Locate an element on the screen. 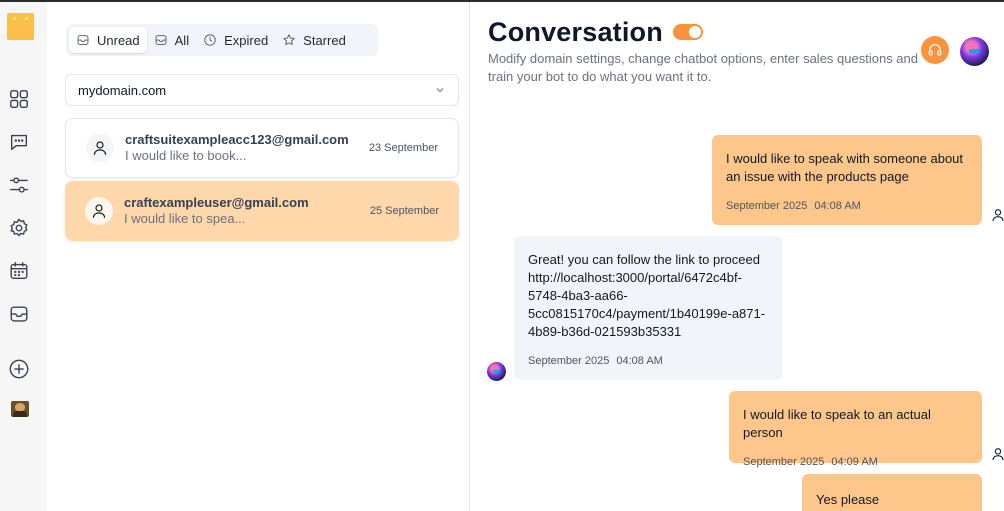 Image resolution: width=1004 pixels, height=511 pixels. tab-unread: Unread is located at coordinates (108, 40).